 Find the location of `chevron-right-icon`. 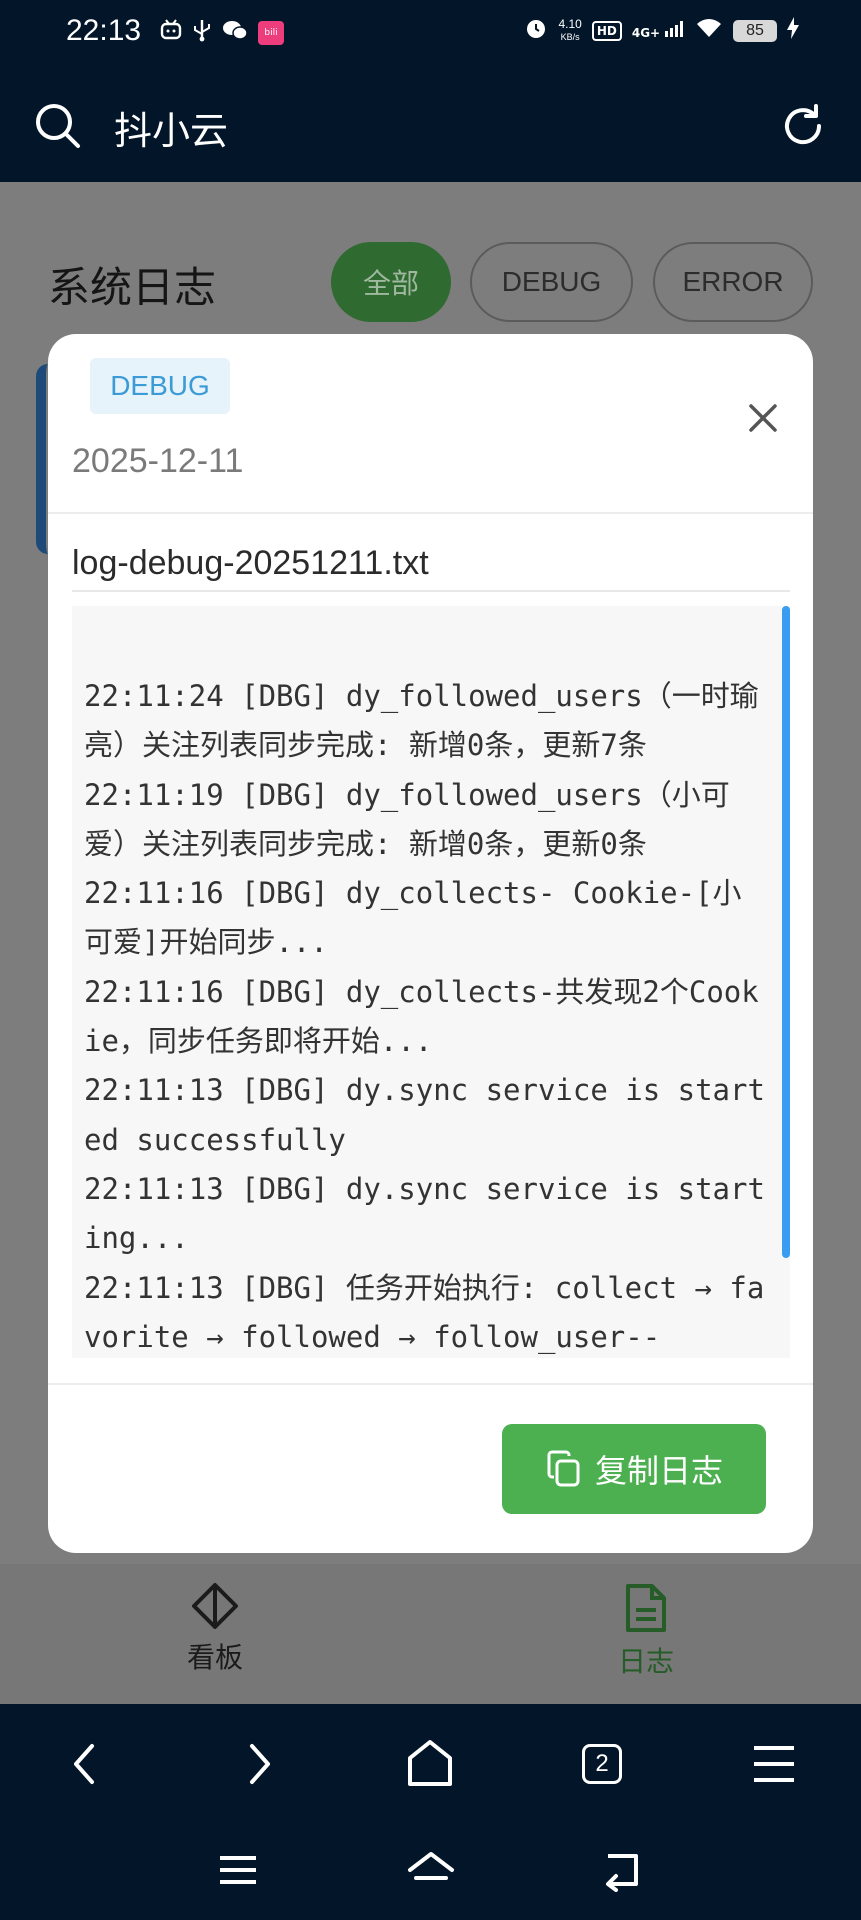

chevron-right-icon is located at coordinates (260, 1764).